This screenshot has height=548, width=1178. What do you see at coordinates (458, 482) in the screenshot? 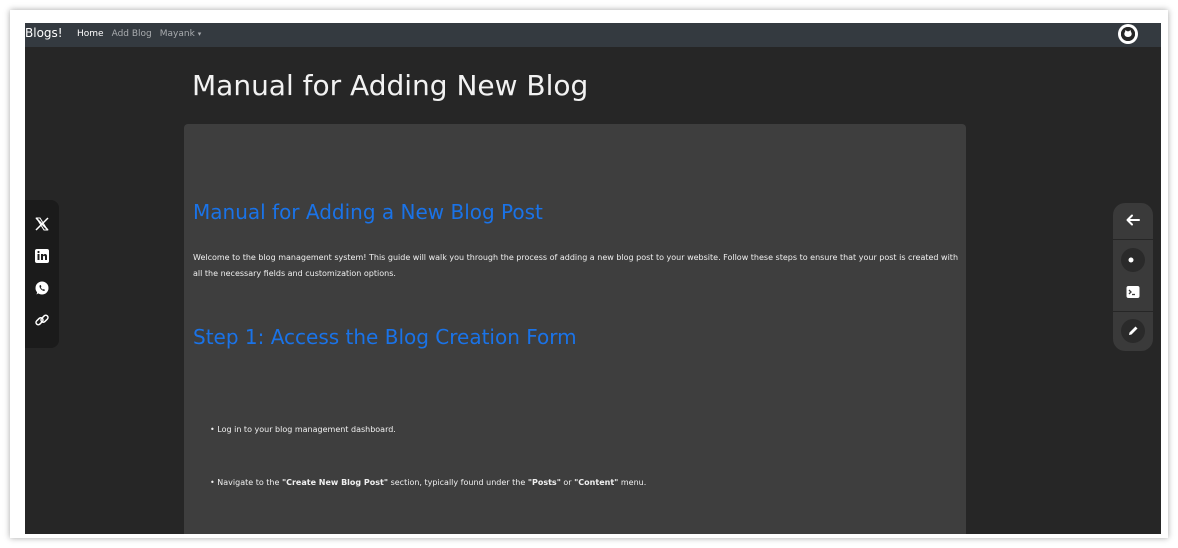
I see `bullet-text-mid1: section, typically found under the` at bounding box center [458, 482].